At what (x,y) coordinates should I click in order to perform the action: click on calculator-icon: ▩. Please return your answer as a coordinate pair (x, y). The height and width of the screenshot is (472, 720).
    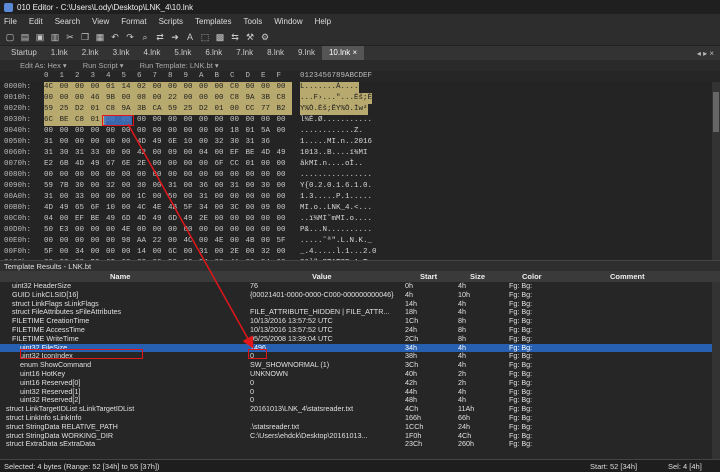
    Looking at the image, I should click on (220, 37).